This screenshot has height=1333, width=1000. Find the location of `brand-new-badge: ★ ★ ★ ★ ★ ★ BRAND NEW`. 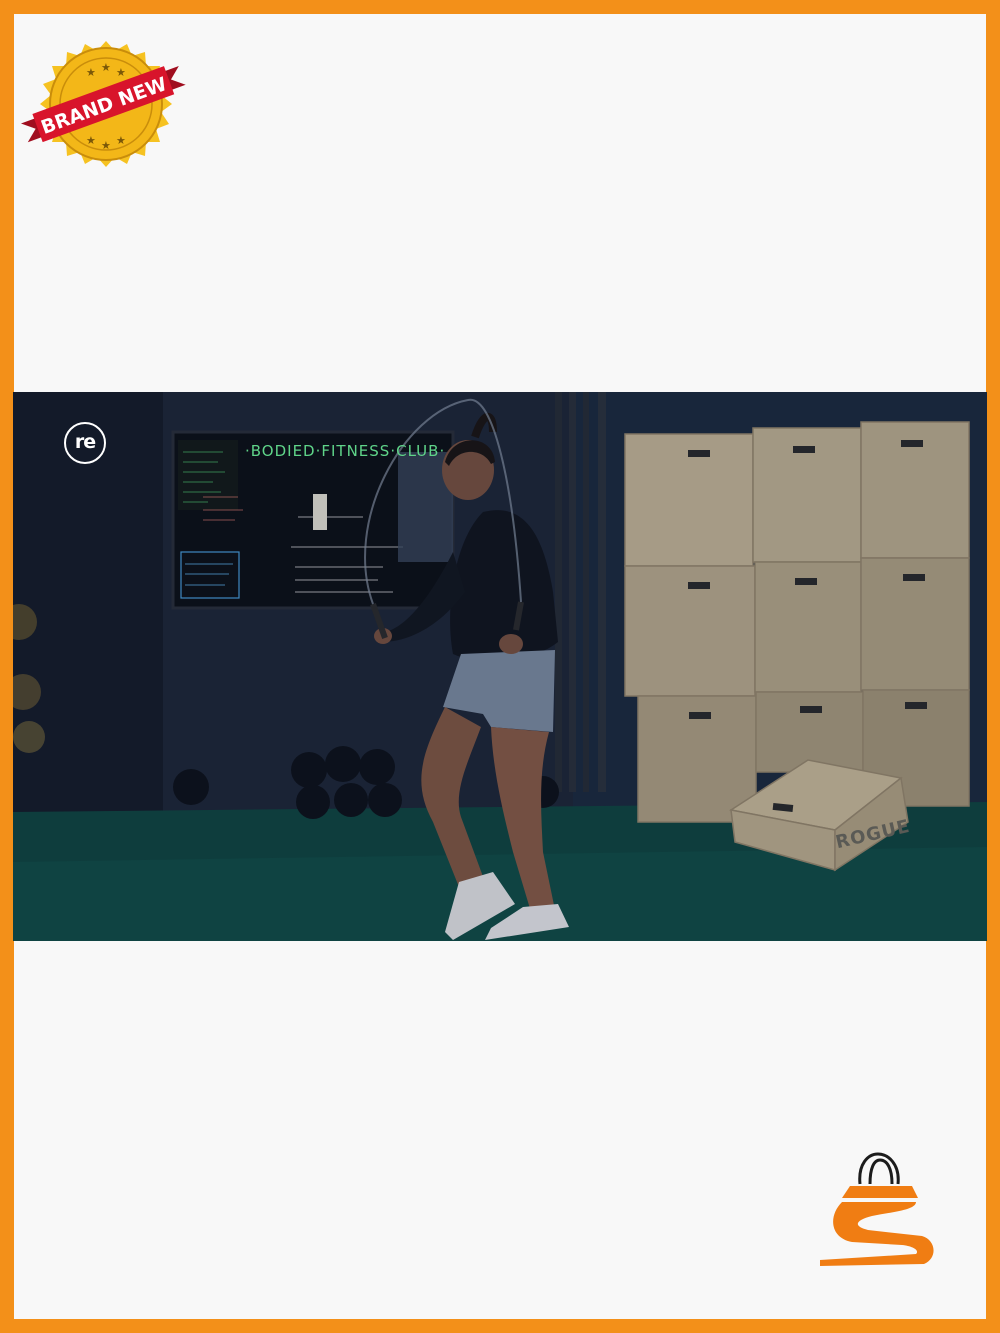

brand-new-badge: ★ ★ ★ ★ ★ ★ BRAND NEW is located at coordinates (103, 108).